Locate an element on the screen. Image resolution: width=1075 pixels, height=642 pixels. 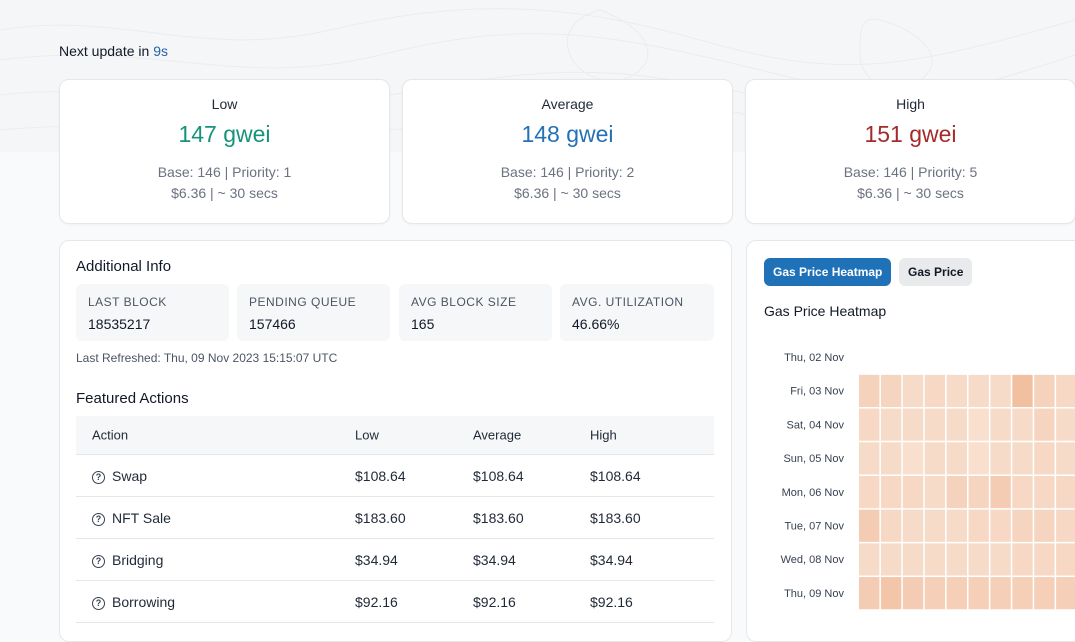
stat-pending-queue: PENDING QUEUE 157466 is located at coordinates (313, 312).